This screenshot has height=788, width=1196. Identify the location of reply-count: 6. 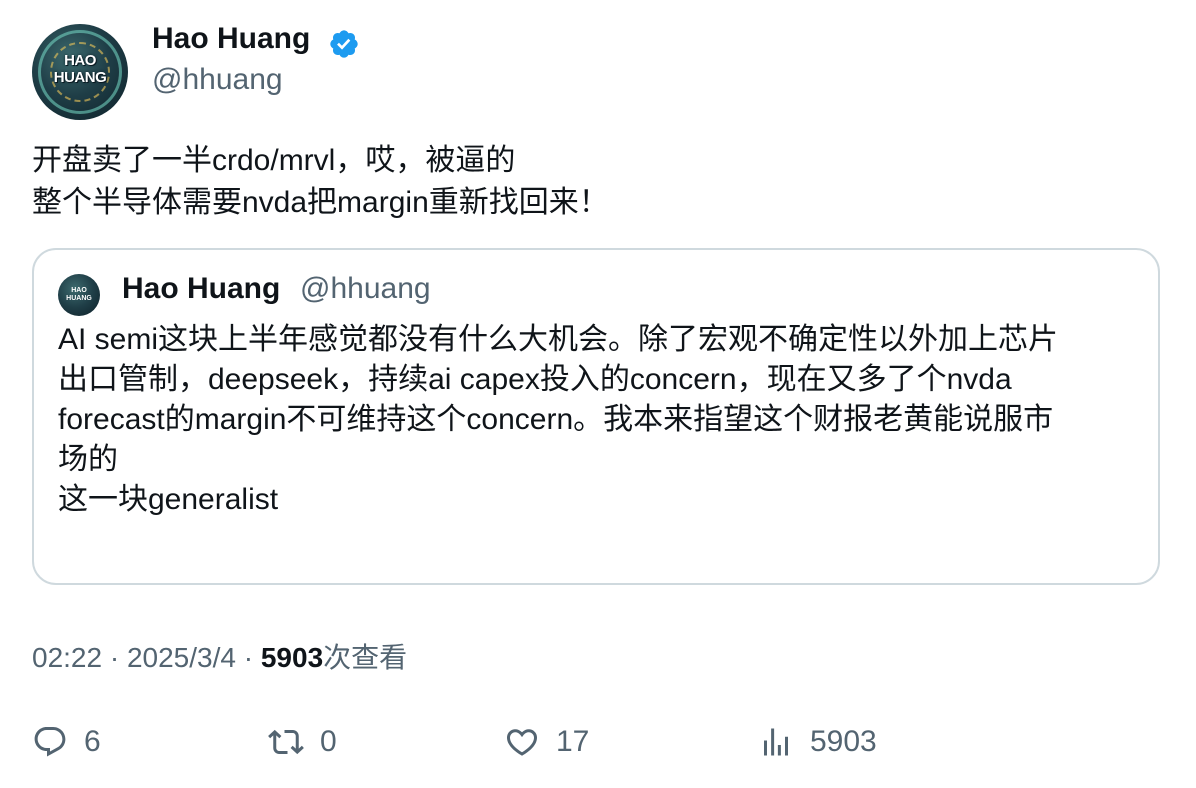
(92, 741).